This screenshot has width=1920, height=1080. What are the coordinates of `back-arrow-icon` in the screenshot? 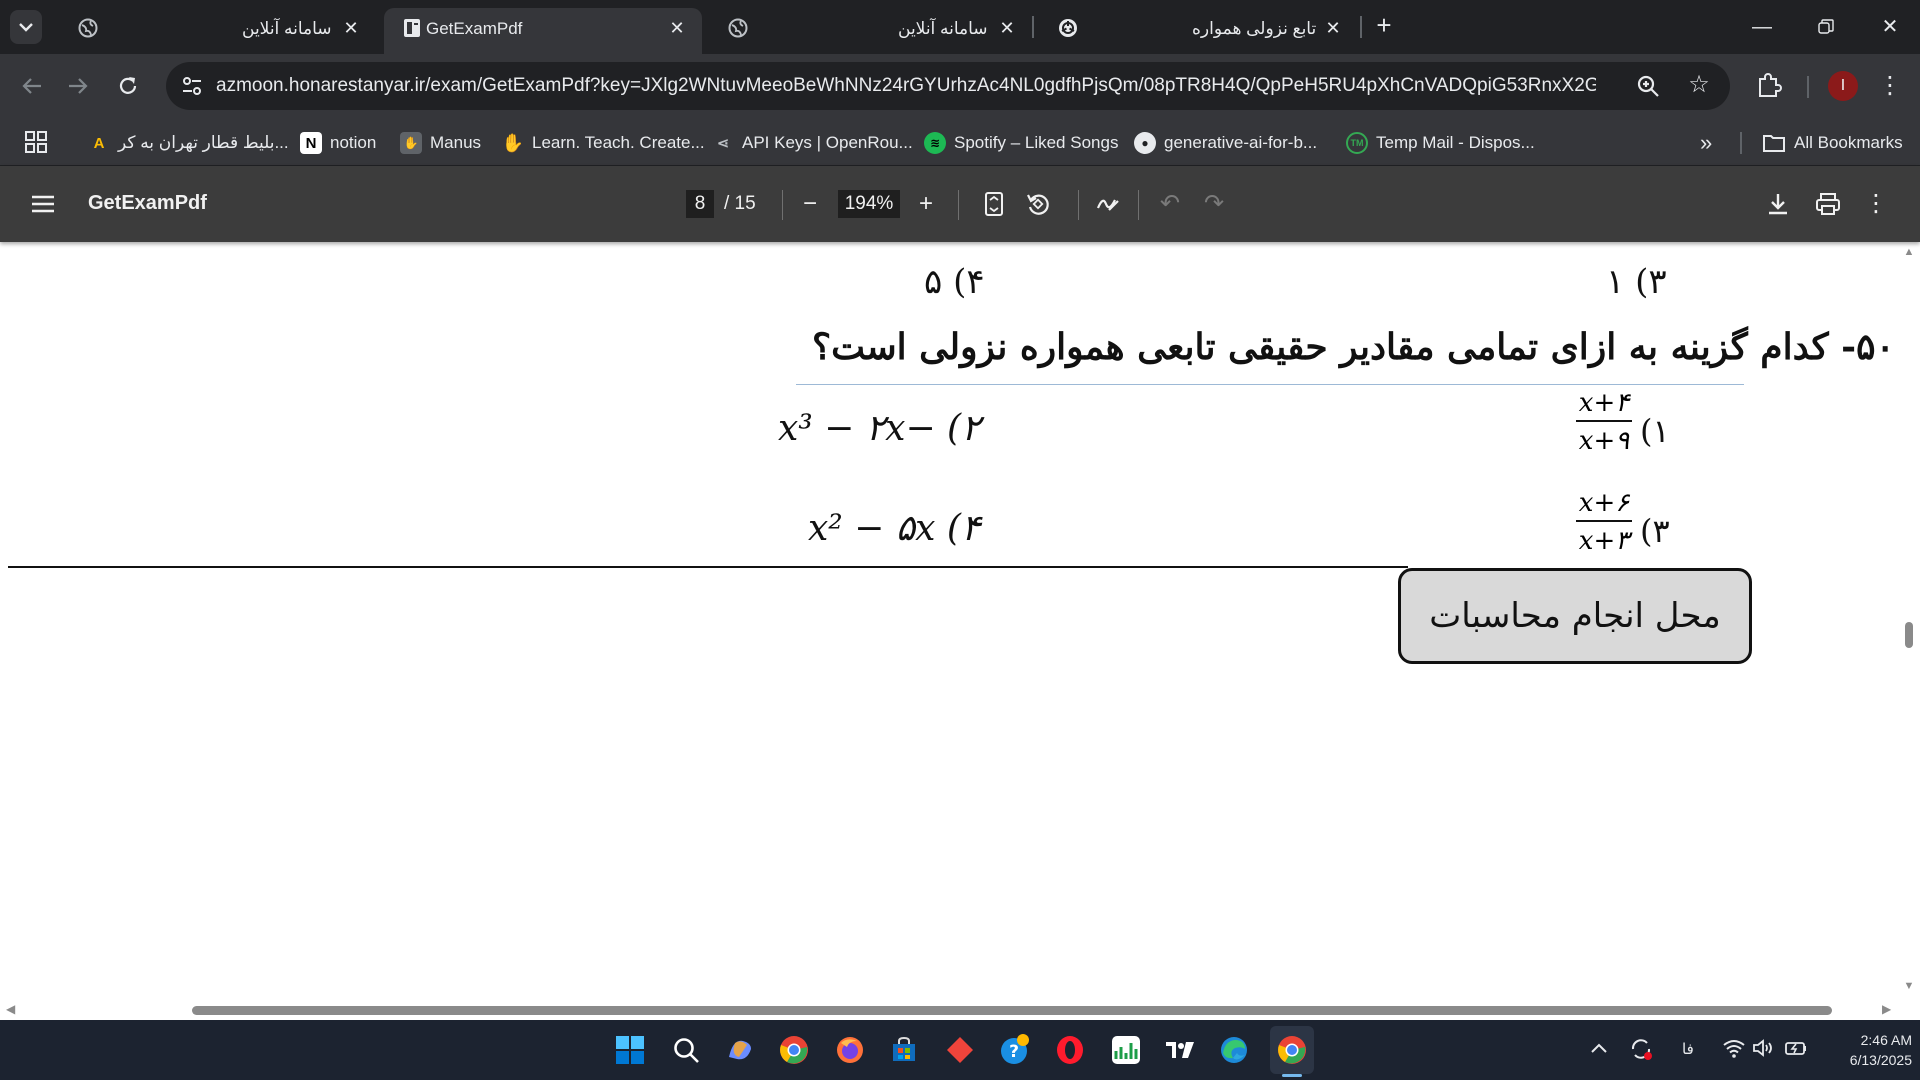 It's located at (31, 86).